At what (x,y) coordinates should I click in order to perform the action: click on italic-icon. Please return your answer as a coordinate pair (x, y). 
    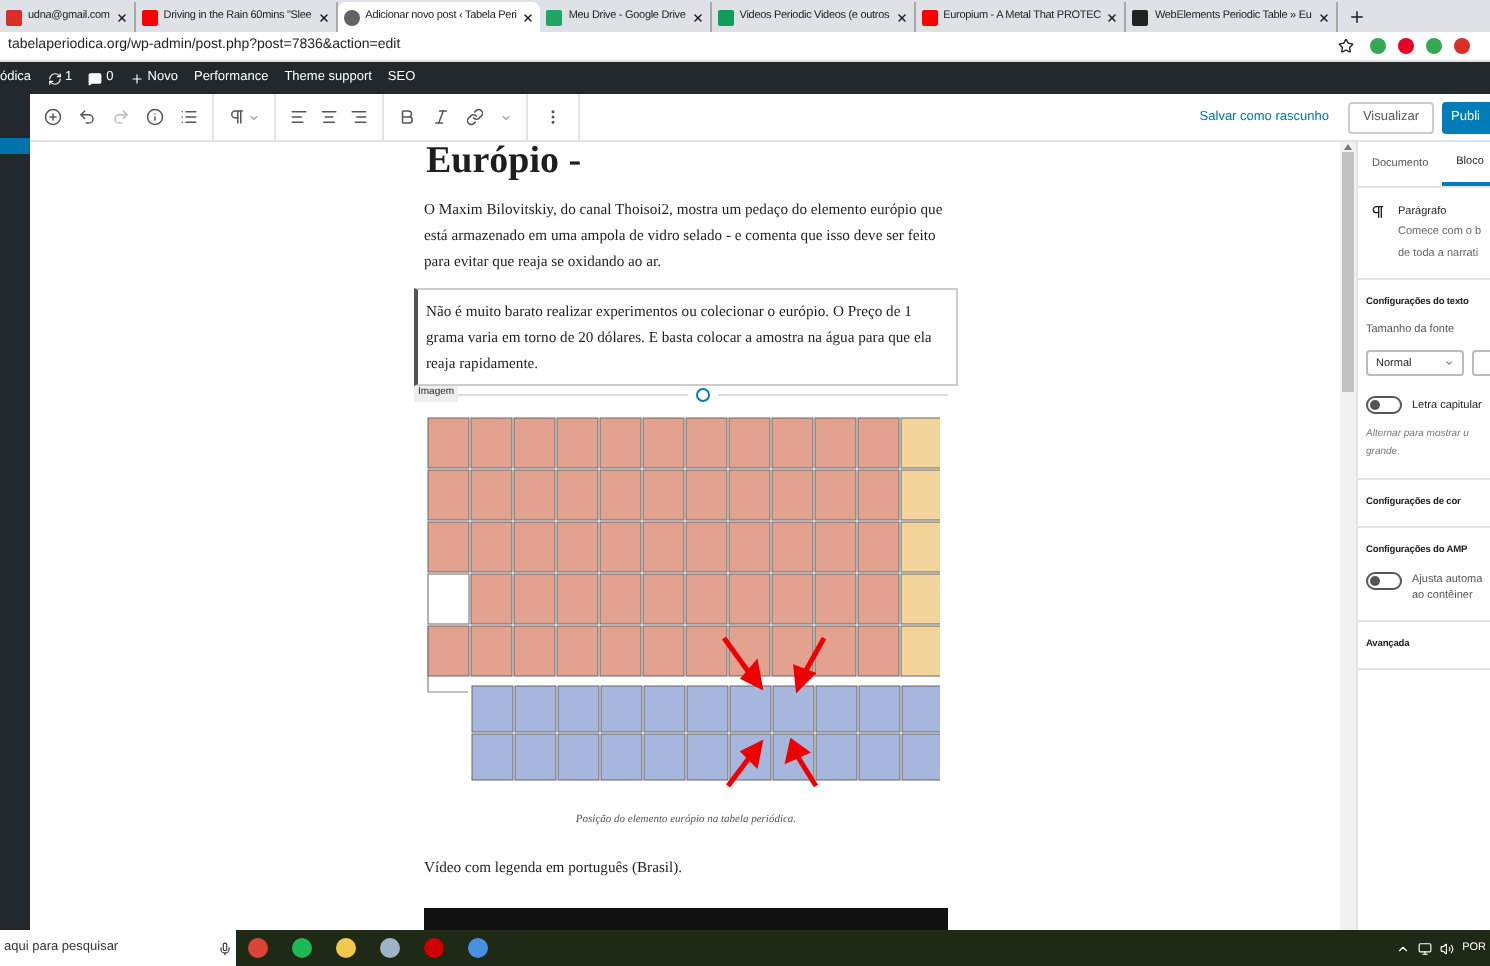
    Looking at the image, I should click on (441, 117).